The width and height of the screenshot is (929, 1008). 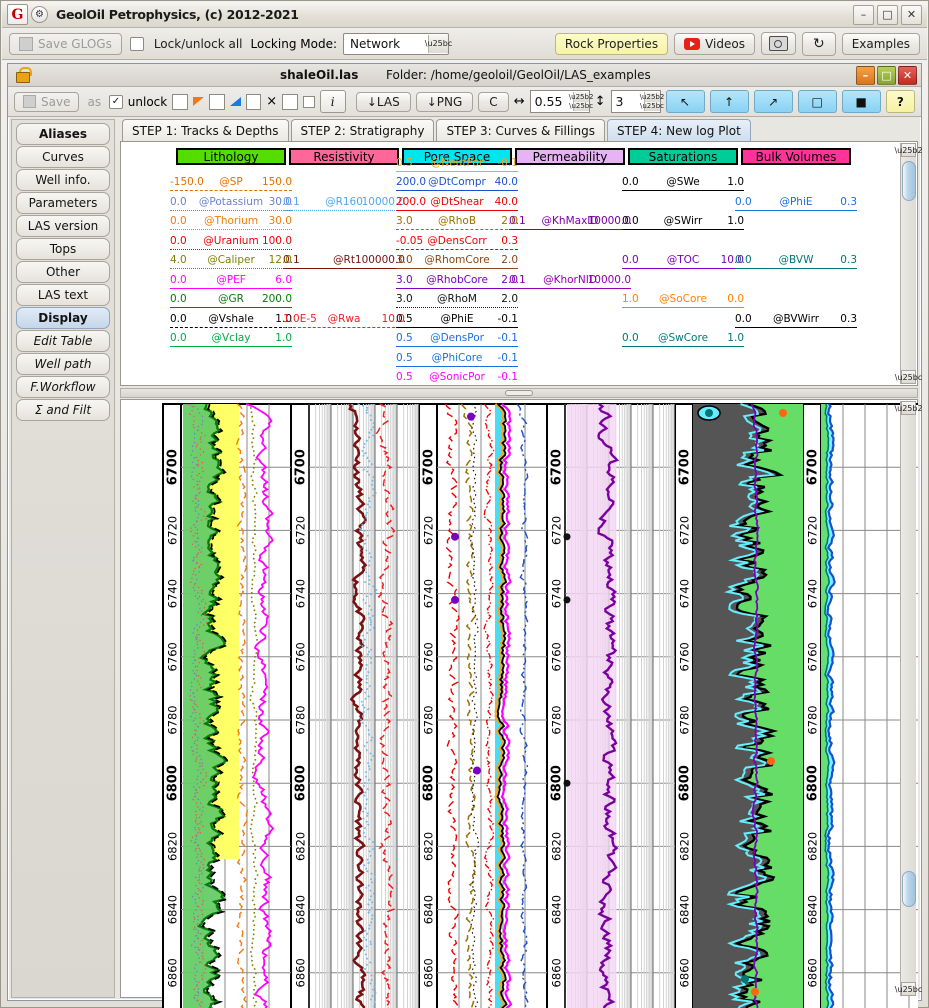 What do you see at coordinates (861, 101) in the screenshot?
I see `full-button: ■` at bounding box center [861, 101].